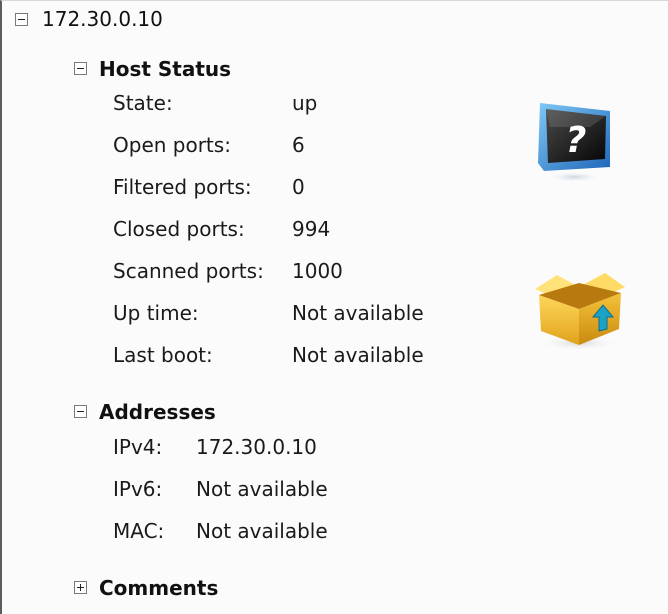 This screenshot has width=668, height=614. I want to click on last-boot-value: Not available, so click(358, 355).